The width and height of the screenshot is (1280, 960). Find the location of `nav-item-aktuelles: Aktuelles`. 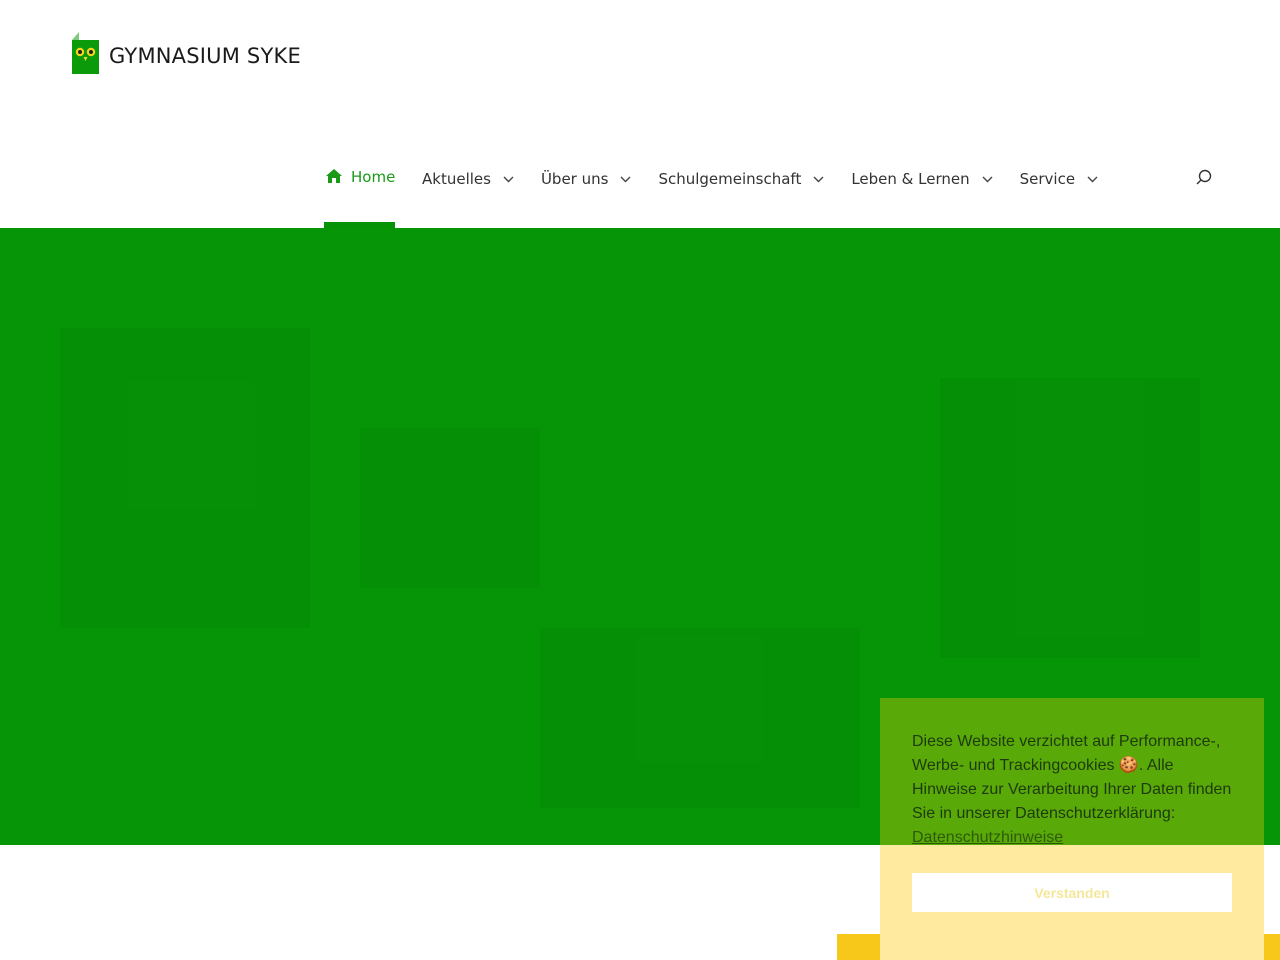

nav-item-aktuelles: Aktuelles is located at coordinates (468, 189).